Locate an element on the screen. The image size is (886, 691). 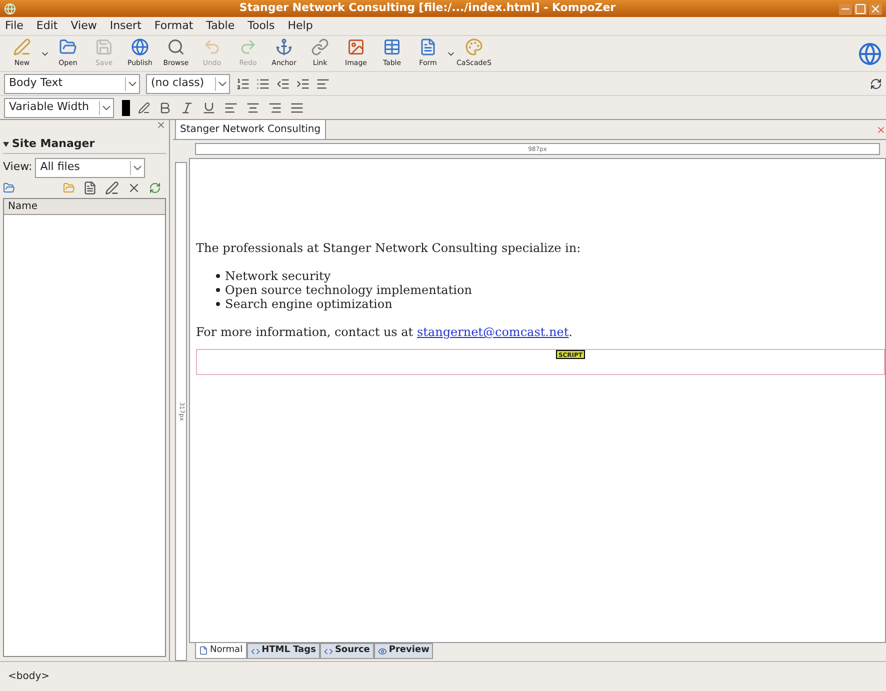
edit-icon is located at coordinates (112, 187).